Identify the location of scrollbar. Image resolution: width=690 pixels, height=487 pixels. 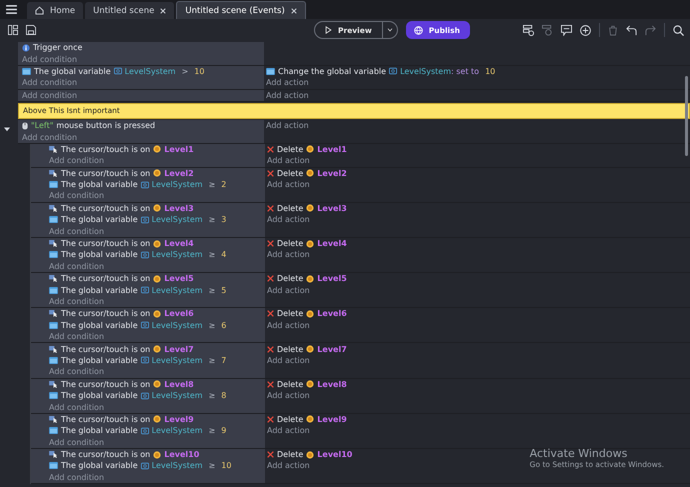
(686, 116).